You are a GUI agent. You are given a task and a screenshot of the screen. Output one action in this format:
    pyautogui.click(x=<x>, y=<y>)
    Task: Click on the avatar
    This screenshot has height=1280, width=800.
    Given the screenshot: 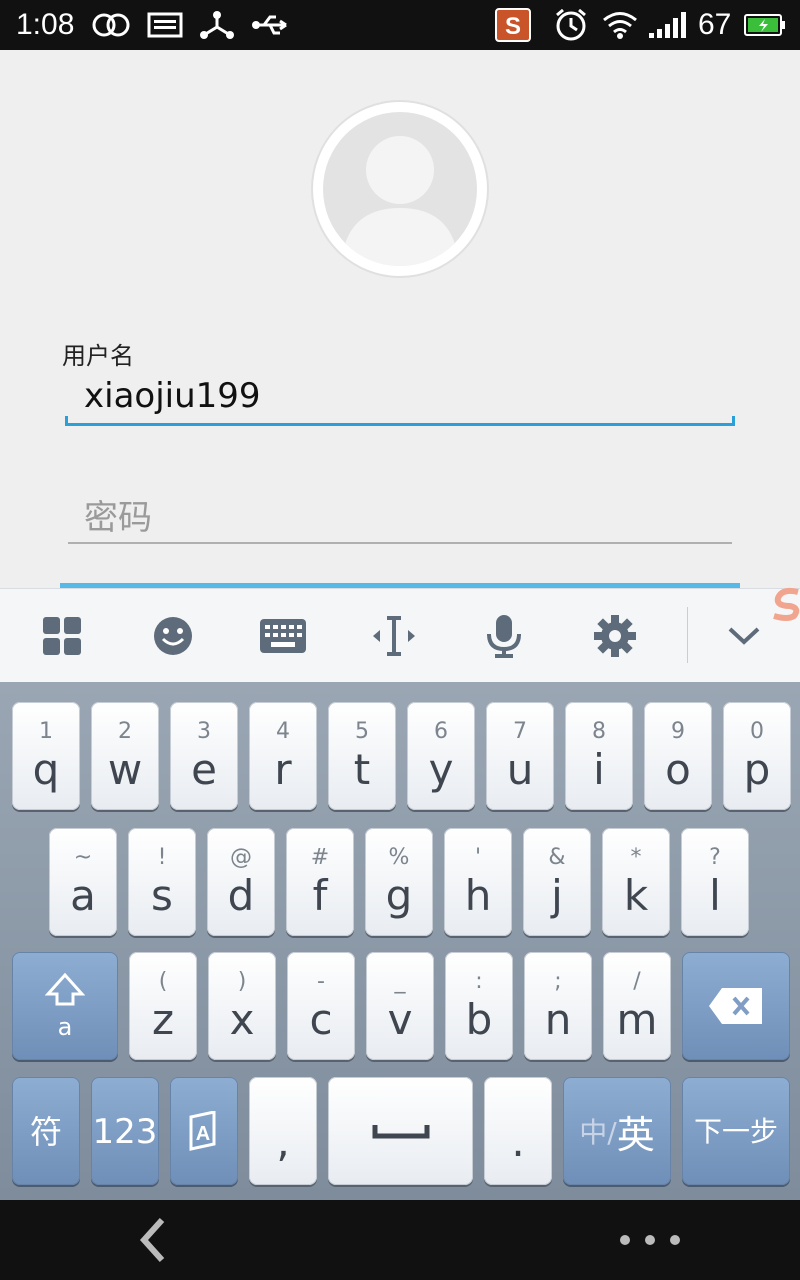 What is the action you would take?
    pyautogui.click(x=400, y=189)
    